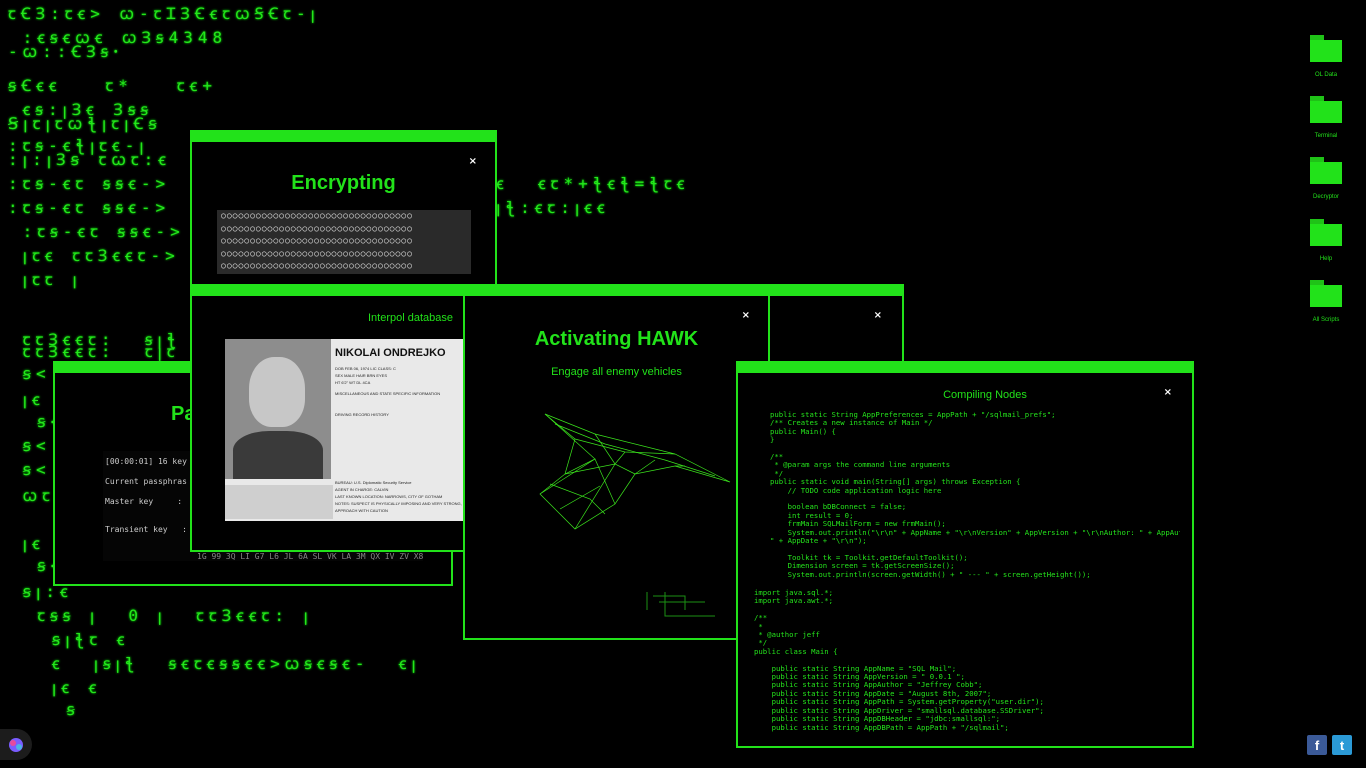  Describe the element at coordinates (362, 489) in the screenshot. I see `dossier-field: AGENT IN CHARGE: CALVIN` at that location.